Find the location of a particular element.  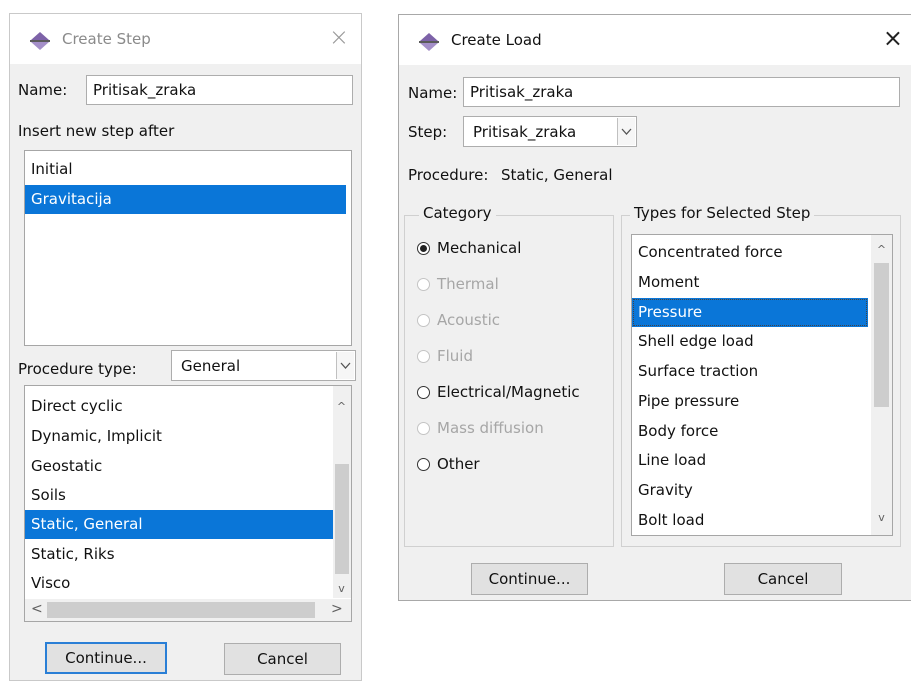

category-group-title: Category is located at coordinates (457, 213).